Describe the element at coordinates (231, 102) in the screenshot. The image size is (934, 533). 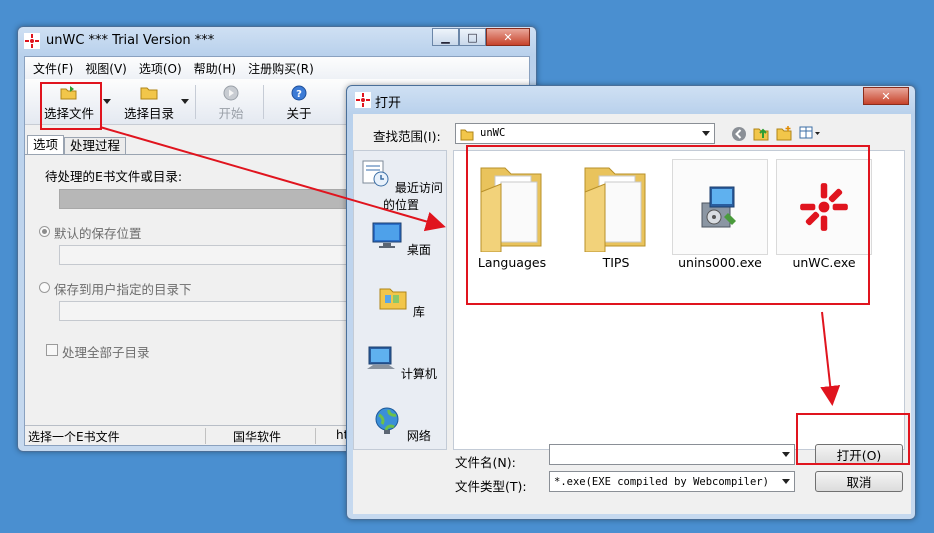
I see `start-button: 开始` at that location.